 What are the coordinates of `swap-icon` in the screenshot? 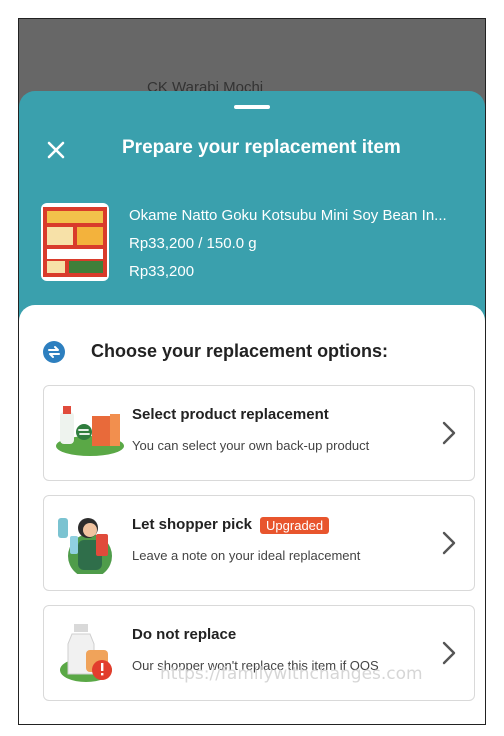 It's located at (54, 352).